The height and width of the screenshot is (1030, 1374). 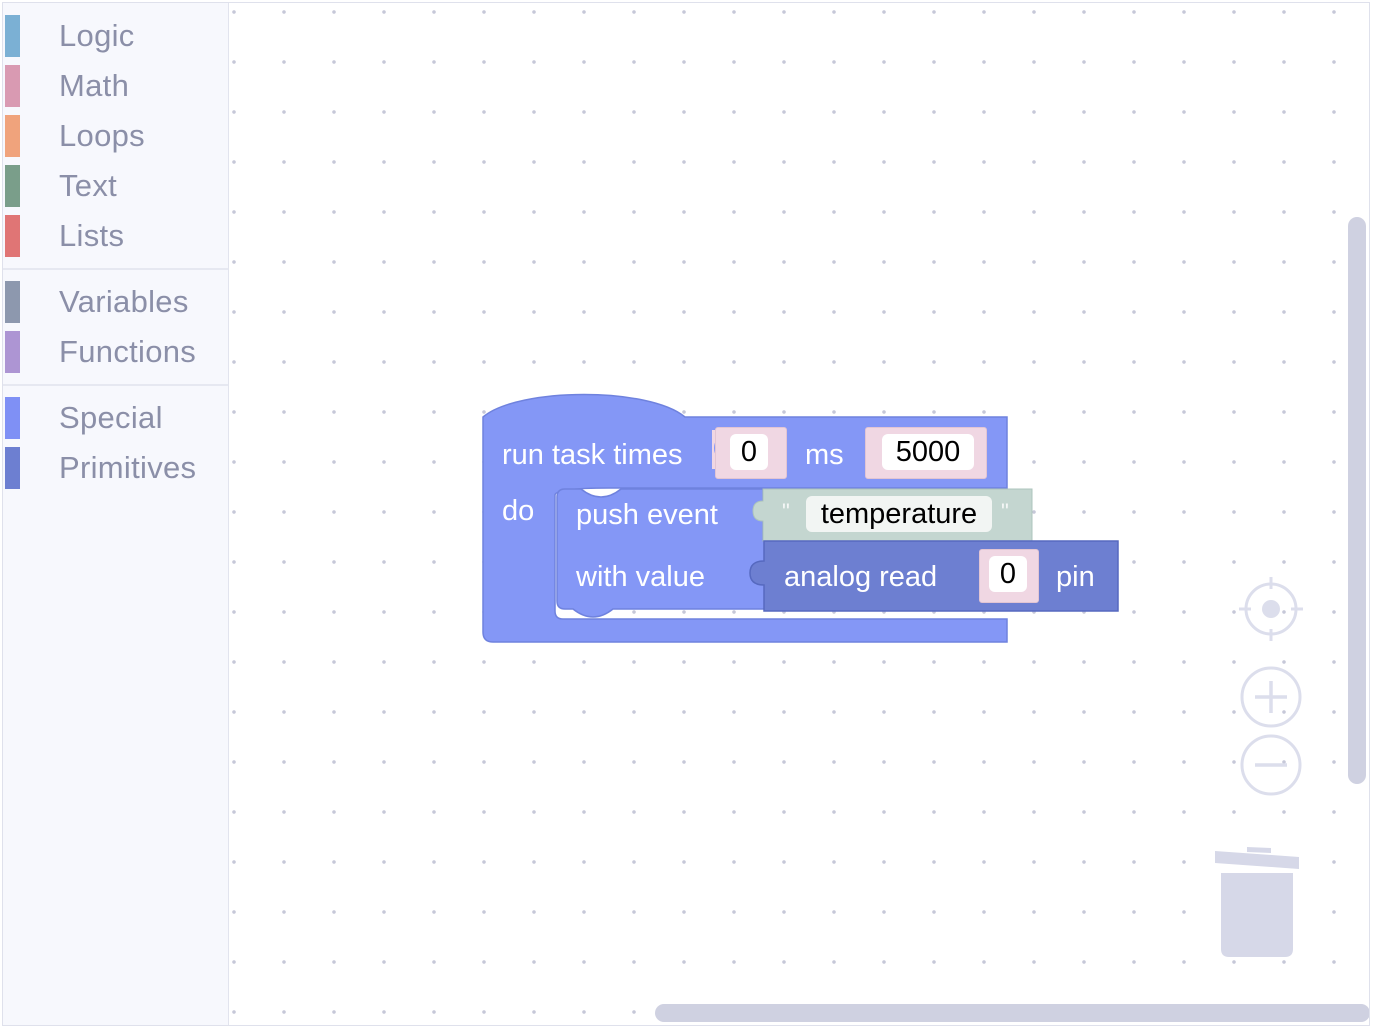 I want to click on push-event-label: push event, so click(x=647, y=515).